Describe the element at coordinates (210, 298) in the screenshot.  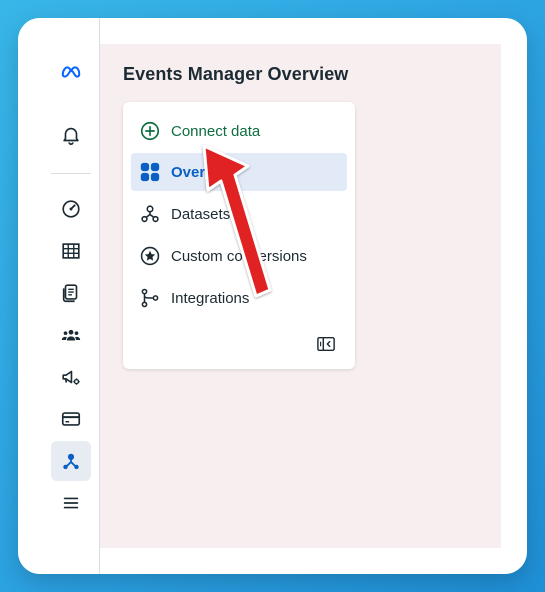
I see `menu-item-label: Integrations` at that location.